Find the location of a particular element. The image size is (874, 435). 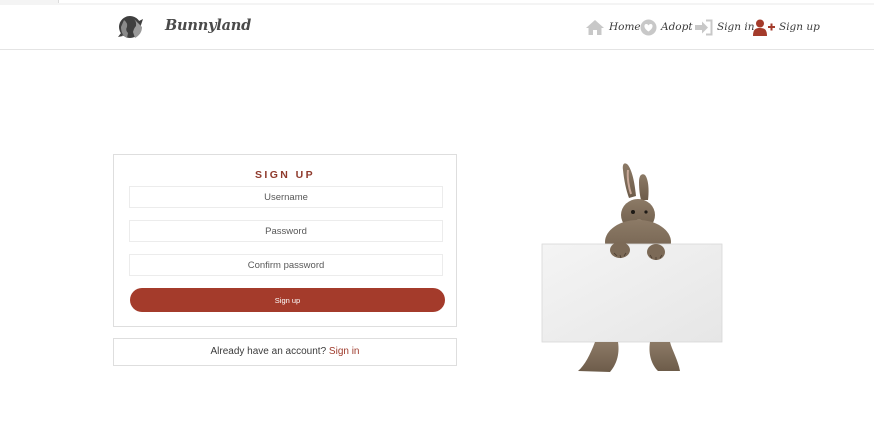

globe-logo-icon is located at coordinates (131, 27).